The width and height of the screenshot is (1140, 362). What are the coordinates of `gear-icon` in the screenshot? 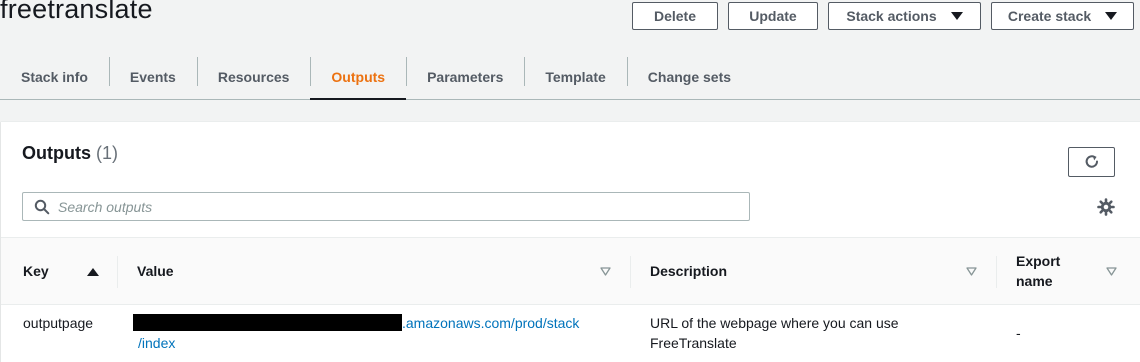 It's located at (1106, 207).